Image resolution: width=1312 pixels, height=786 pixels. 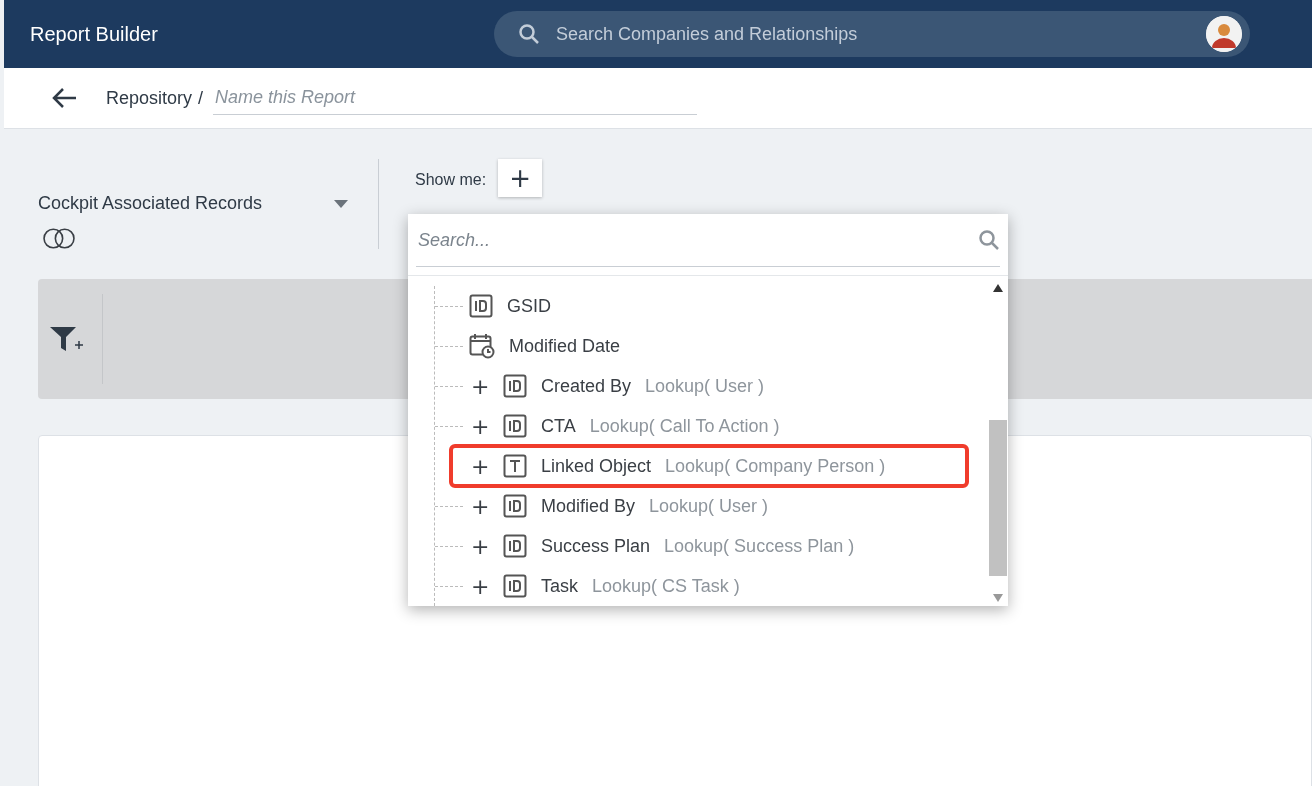 What do you see at coordinates (588, 506) in the screenshot?
I see `field-label: Modified By` at bounding box center [588, 506].